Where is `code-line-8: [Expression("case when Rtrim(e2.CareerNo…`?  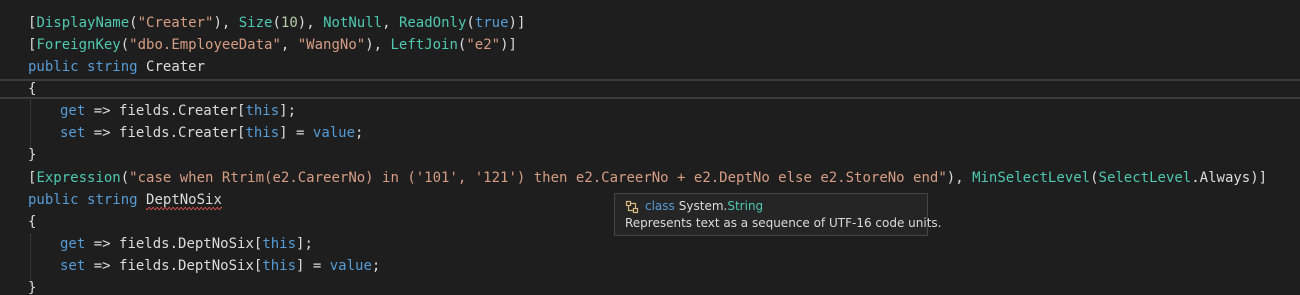 code-line-8: [Expression("case when Rtrim(e2.CareerNo… is located at coordinates (647, 178).